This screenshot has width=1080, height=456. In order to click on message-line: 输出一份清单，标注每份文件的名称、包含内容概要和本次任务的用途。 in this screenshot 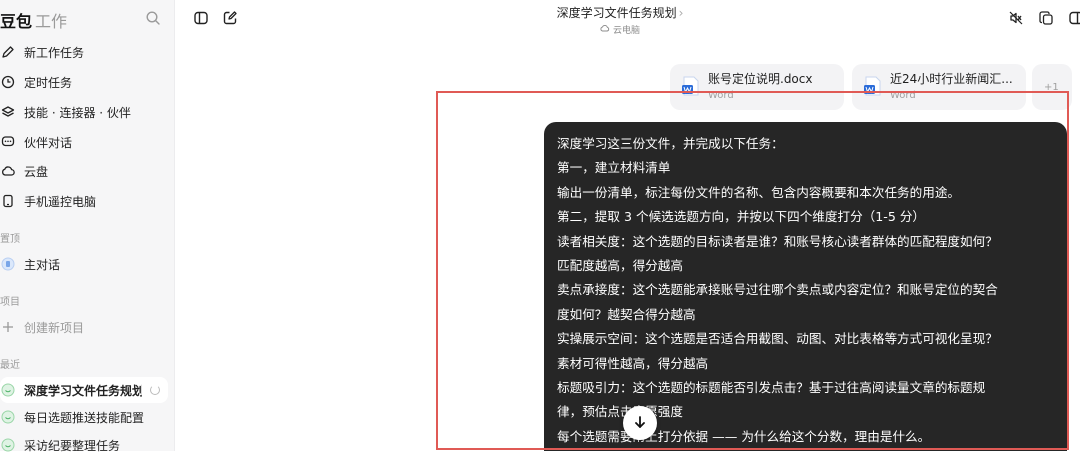, I will do `click(758, 192)`.